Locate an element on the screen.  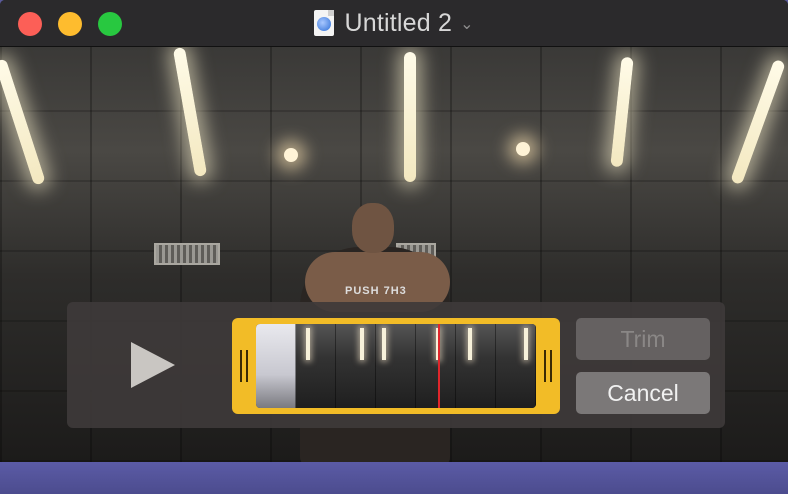
playhead is located at coordinates (439, 366).